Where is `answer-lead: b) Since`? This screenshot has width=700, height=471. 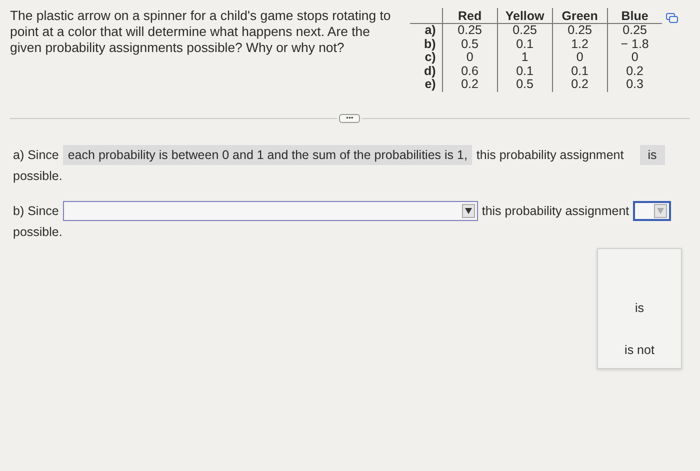
answer-lead: b) Since is located at coordinates (36, 211).